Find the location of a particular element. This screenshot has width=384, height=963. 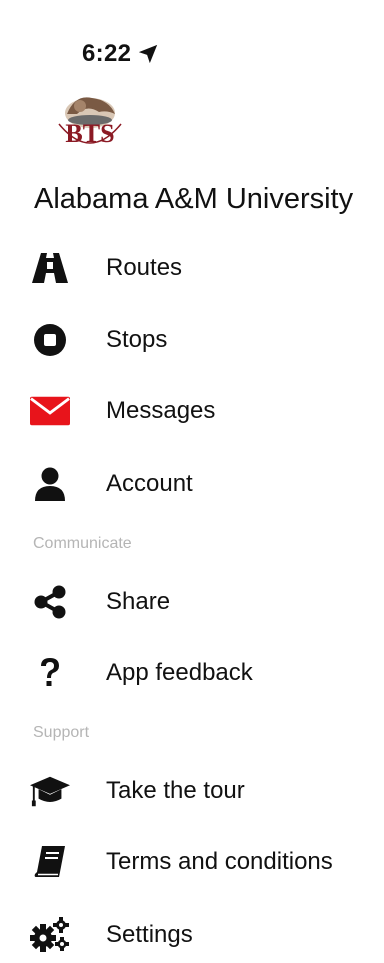

section-header-support: Support is located at coordinates (61, 732).